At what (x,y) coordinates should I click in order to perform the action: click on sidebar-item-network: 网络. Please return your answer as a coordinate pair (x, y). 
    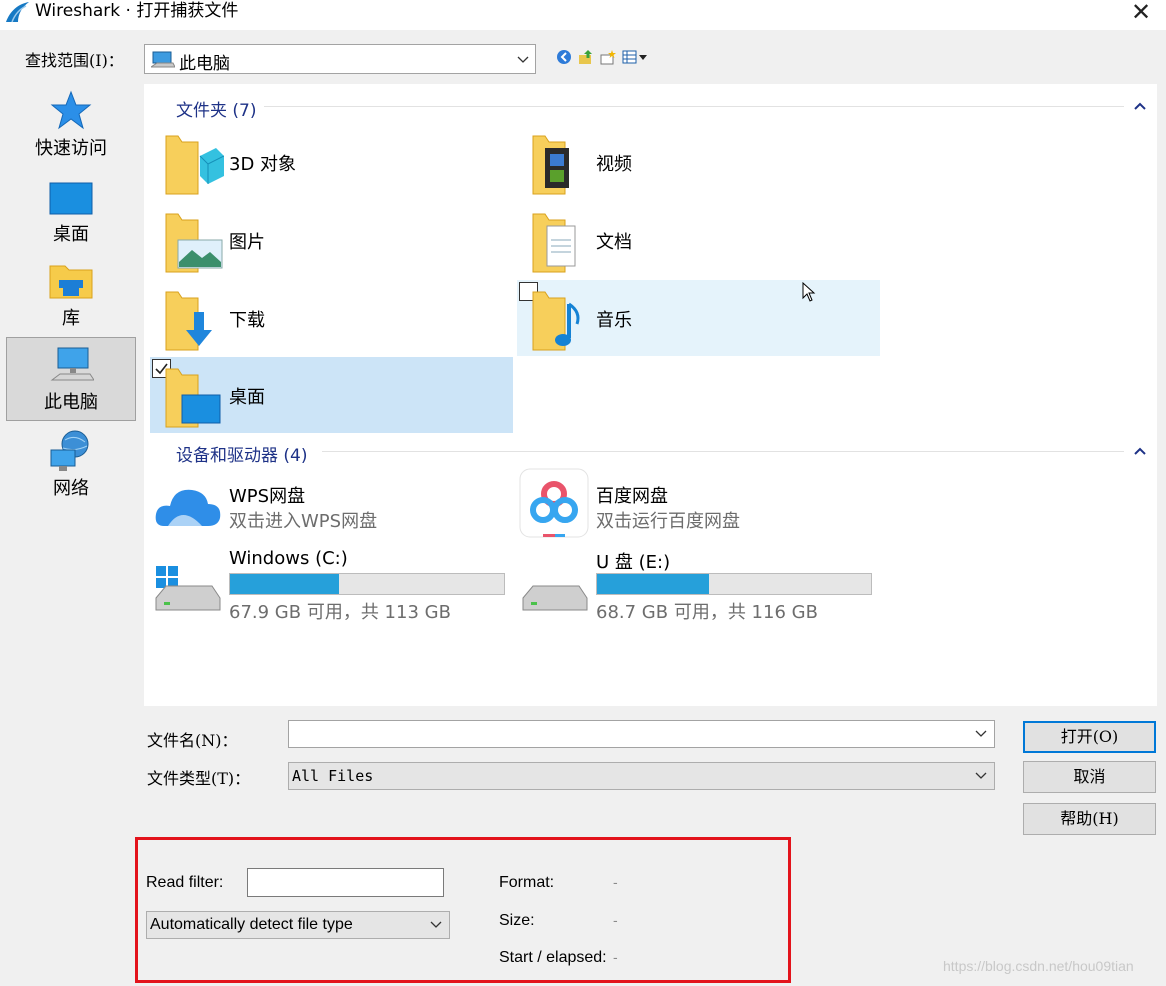
    Looking at the image, I should click on (71, 464).